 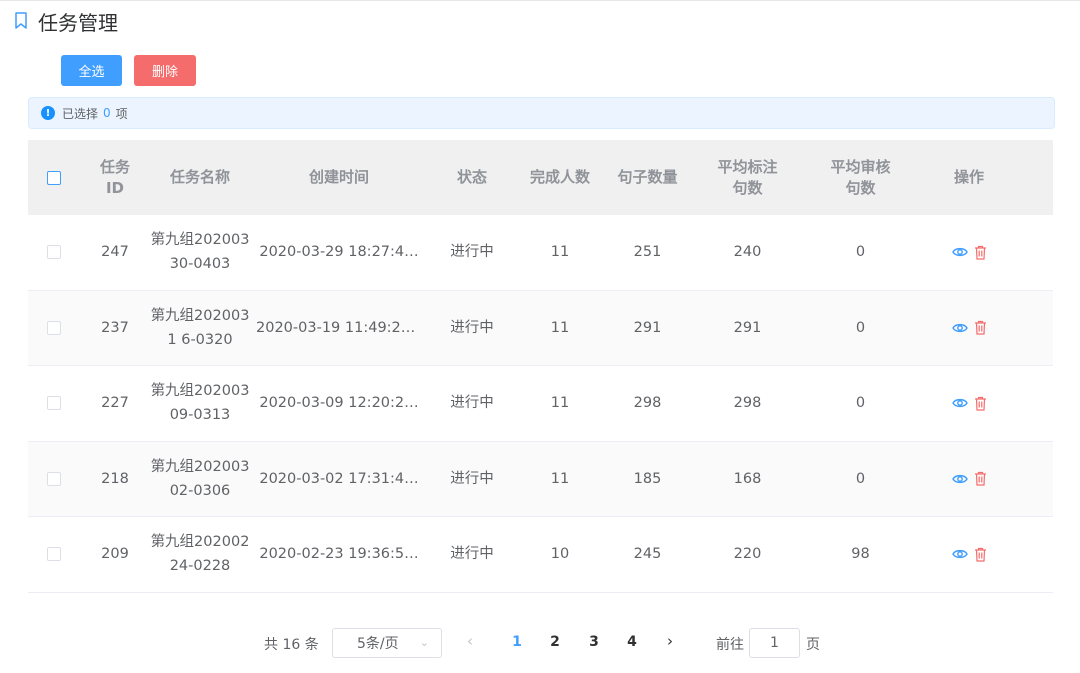 What do you see at coordinates (115, 478) in the screenshot?
I see `cell-id: 218` at bounding box center [115, 478].